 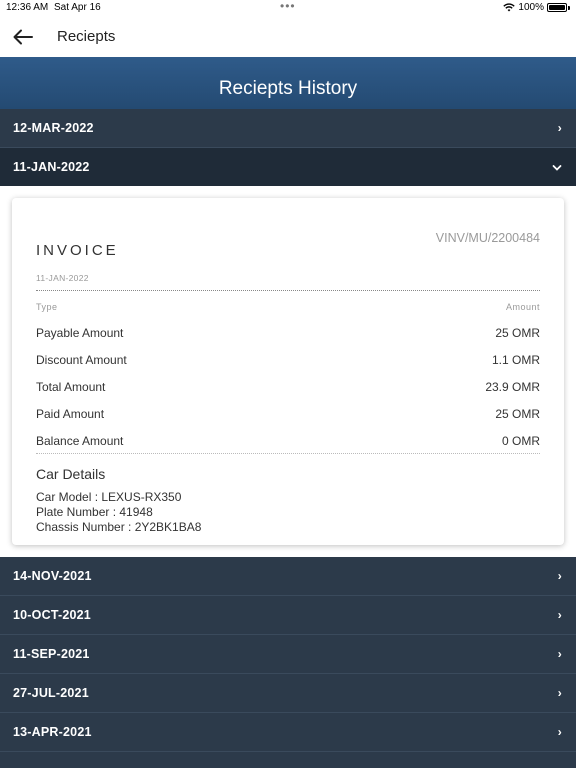 What do you see at coordinates (531, 7) in the screenshot?
I see `battery-percent: 100%` at bounding box center [531, 7].